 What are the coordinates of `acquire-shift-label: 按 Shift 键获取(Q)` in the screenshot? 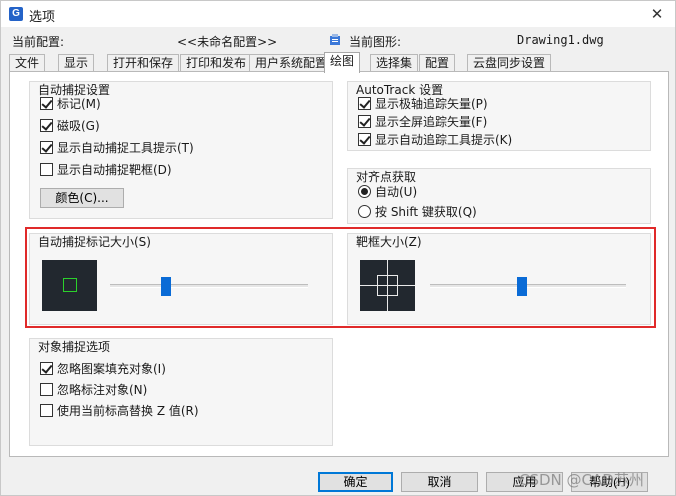 It's located at (426, 211).